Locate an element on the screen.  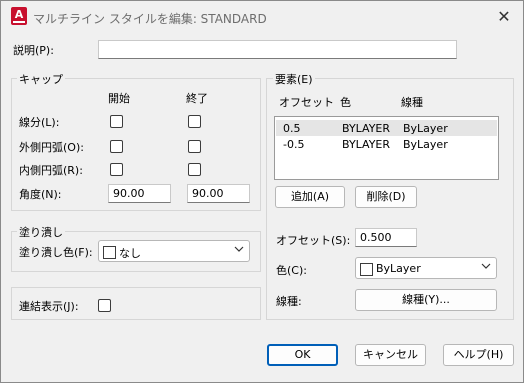
description-input is located at coordinates (277, 49).